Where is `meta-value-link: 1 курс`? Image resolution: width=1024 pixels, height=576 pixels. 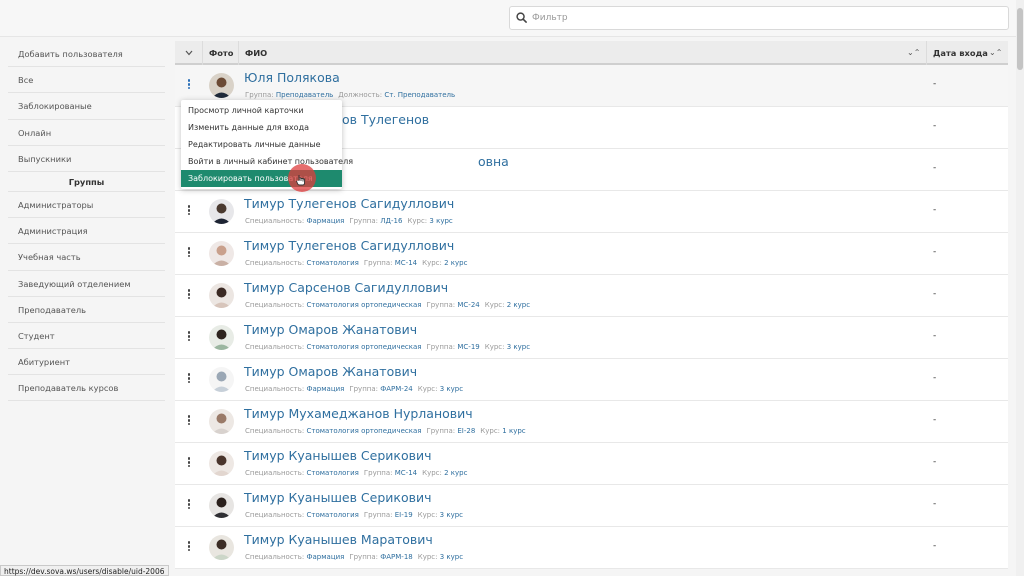 meta-value-link: 1 курс is located at coordinates (513, 431).